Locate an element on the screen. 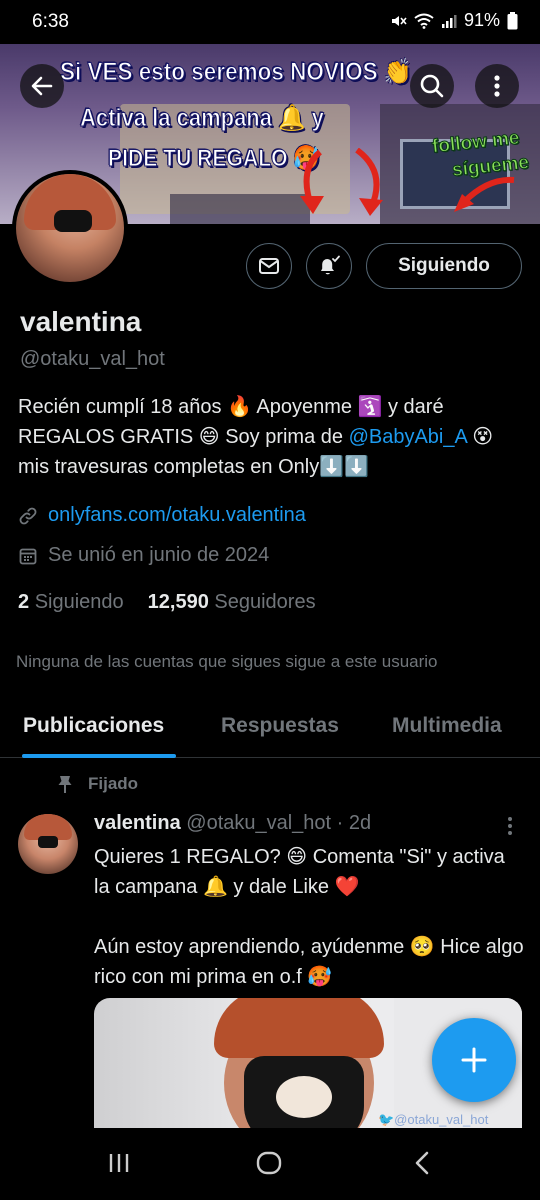 The width and height of the screenshot is (540, 1200). media-watermark: 🐦@otaku_val_hot is located at coordinates (433, 1119).